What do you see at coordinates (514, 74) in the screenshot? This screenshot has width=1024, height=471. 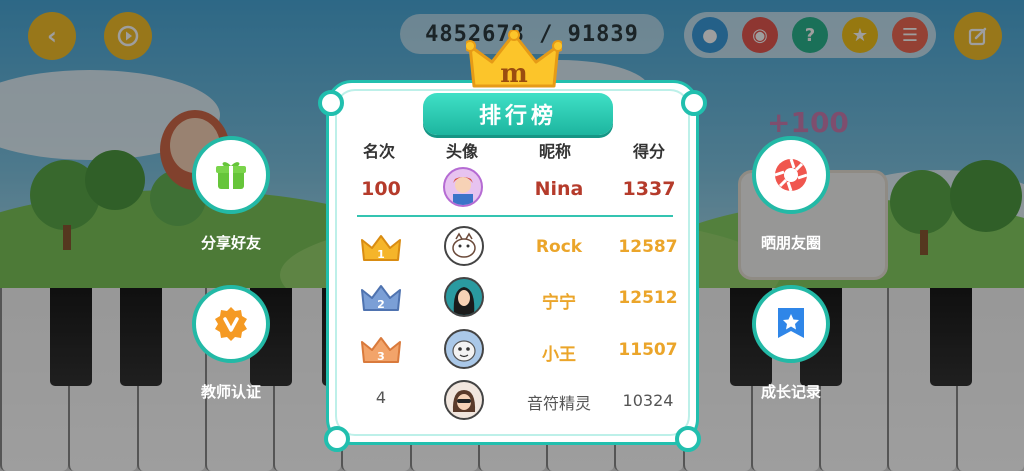 I see `crown-letter: m` at bounding box center [514, 74].